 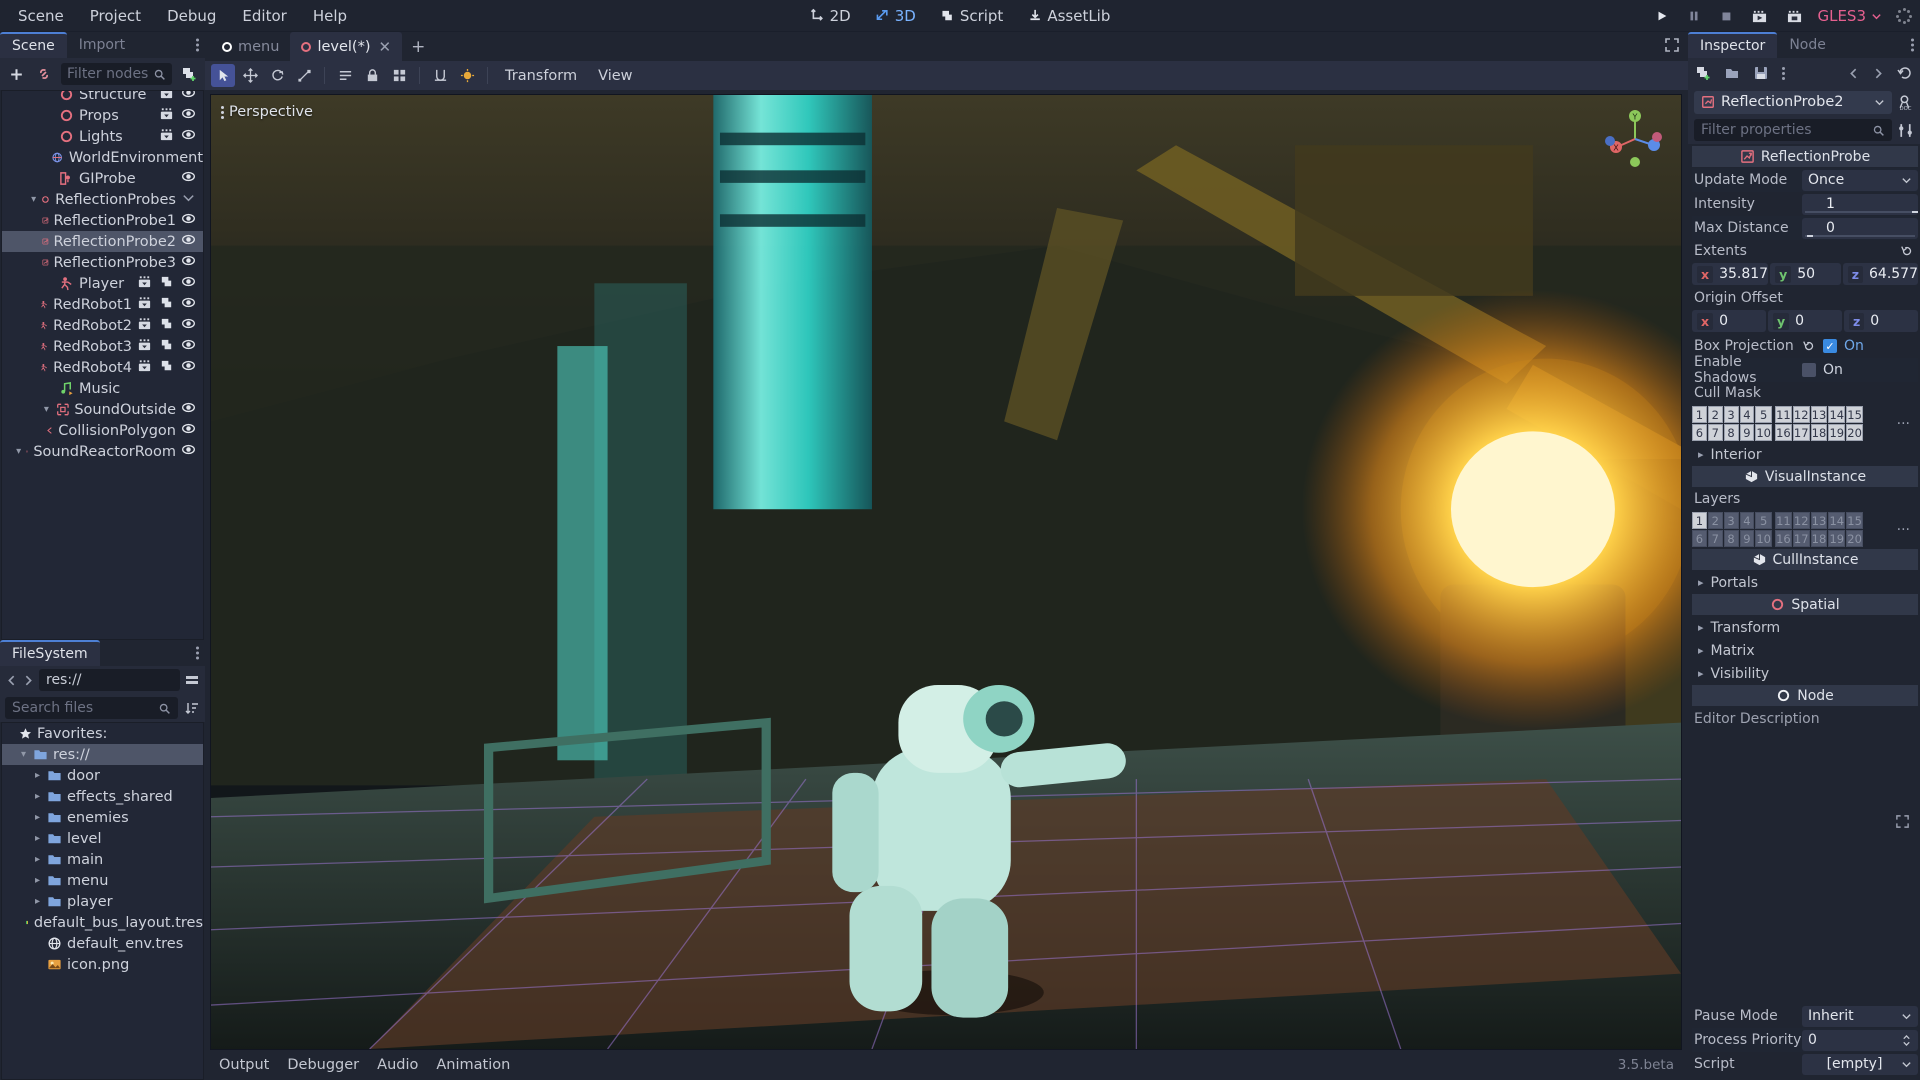 What do you see at coordinates (1906, 1040) in the screenshot?
I see `spinner-arrows-icon` at bounding box center [1906, 1040].